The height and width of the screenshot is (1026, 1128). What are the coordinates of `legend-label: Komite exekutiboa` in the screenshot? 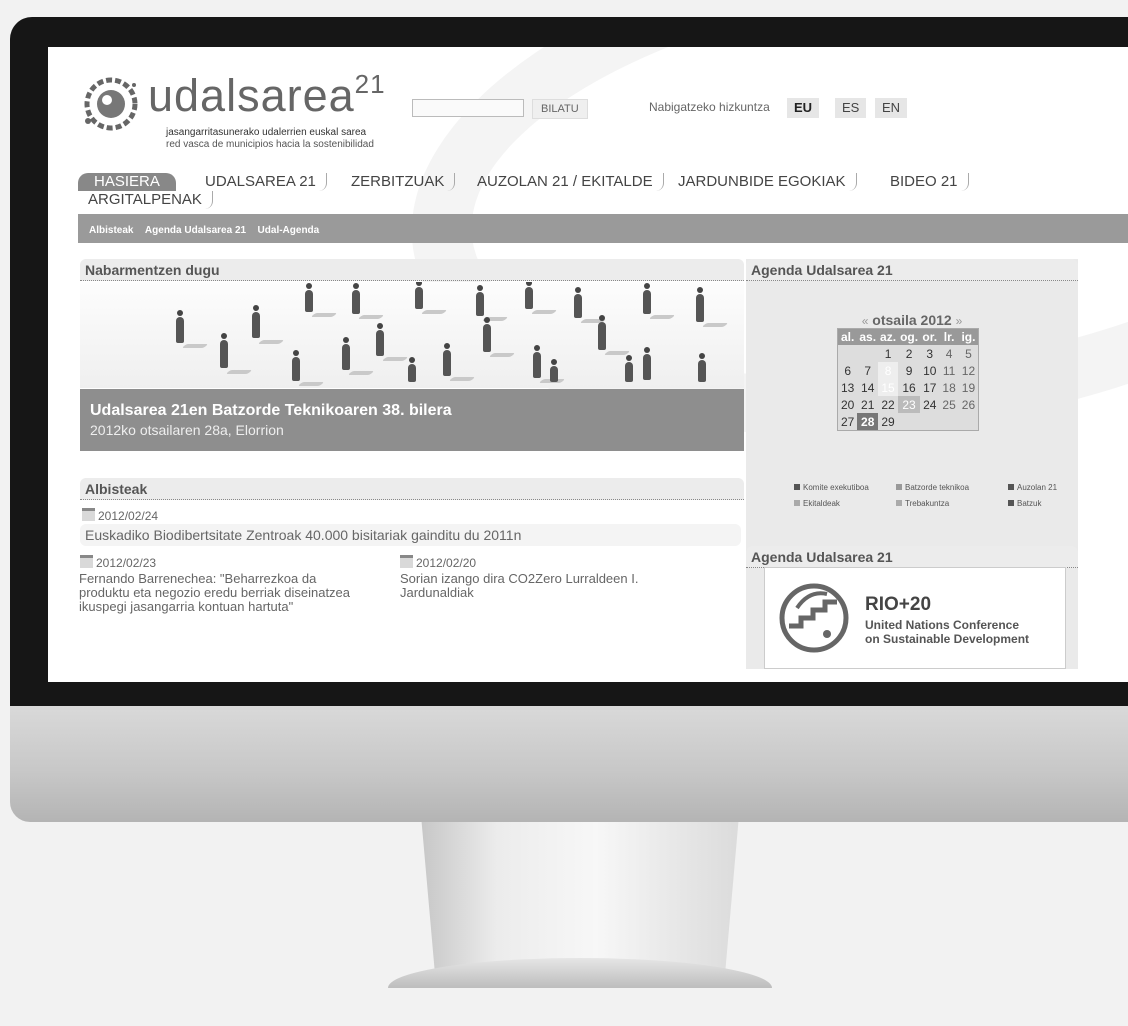 It's located at (836, 487).